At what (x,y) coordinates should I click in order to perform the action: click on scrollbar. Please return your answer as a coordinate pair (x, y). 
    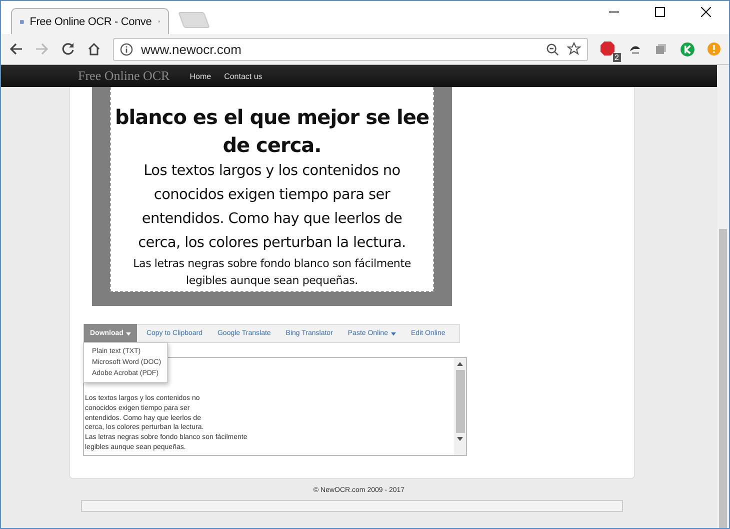
    Looking at the image, I should click on (460, 406).